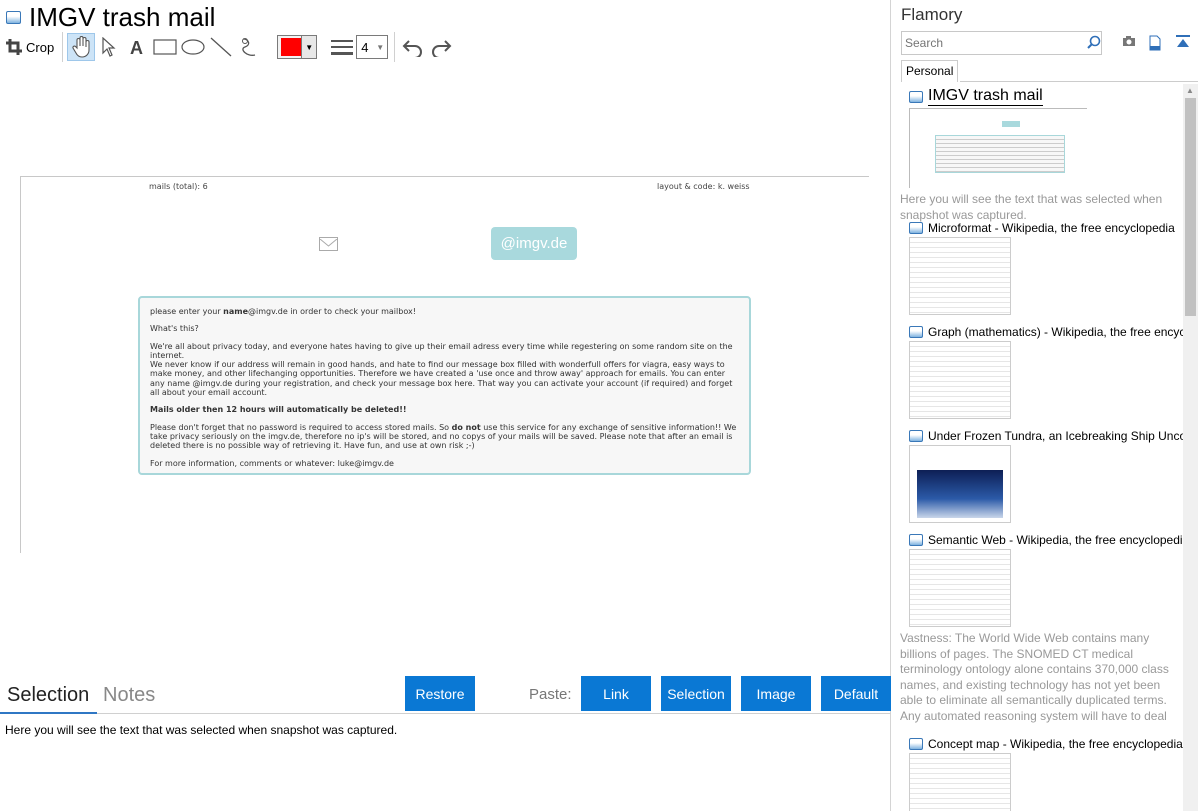  I want to click on search-input, so click(1001, 43).